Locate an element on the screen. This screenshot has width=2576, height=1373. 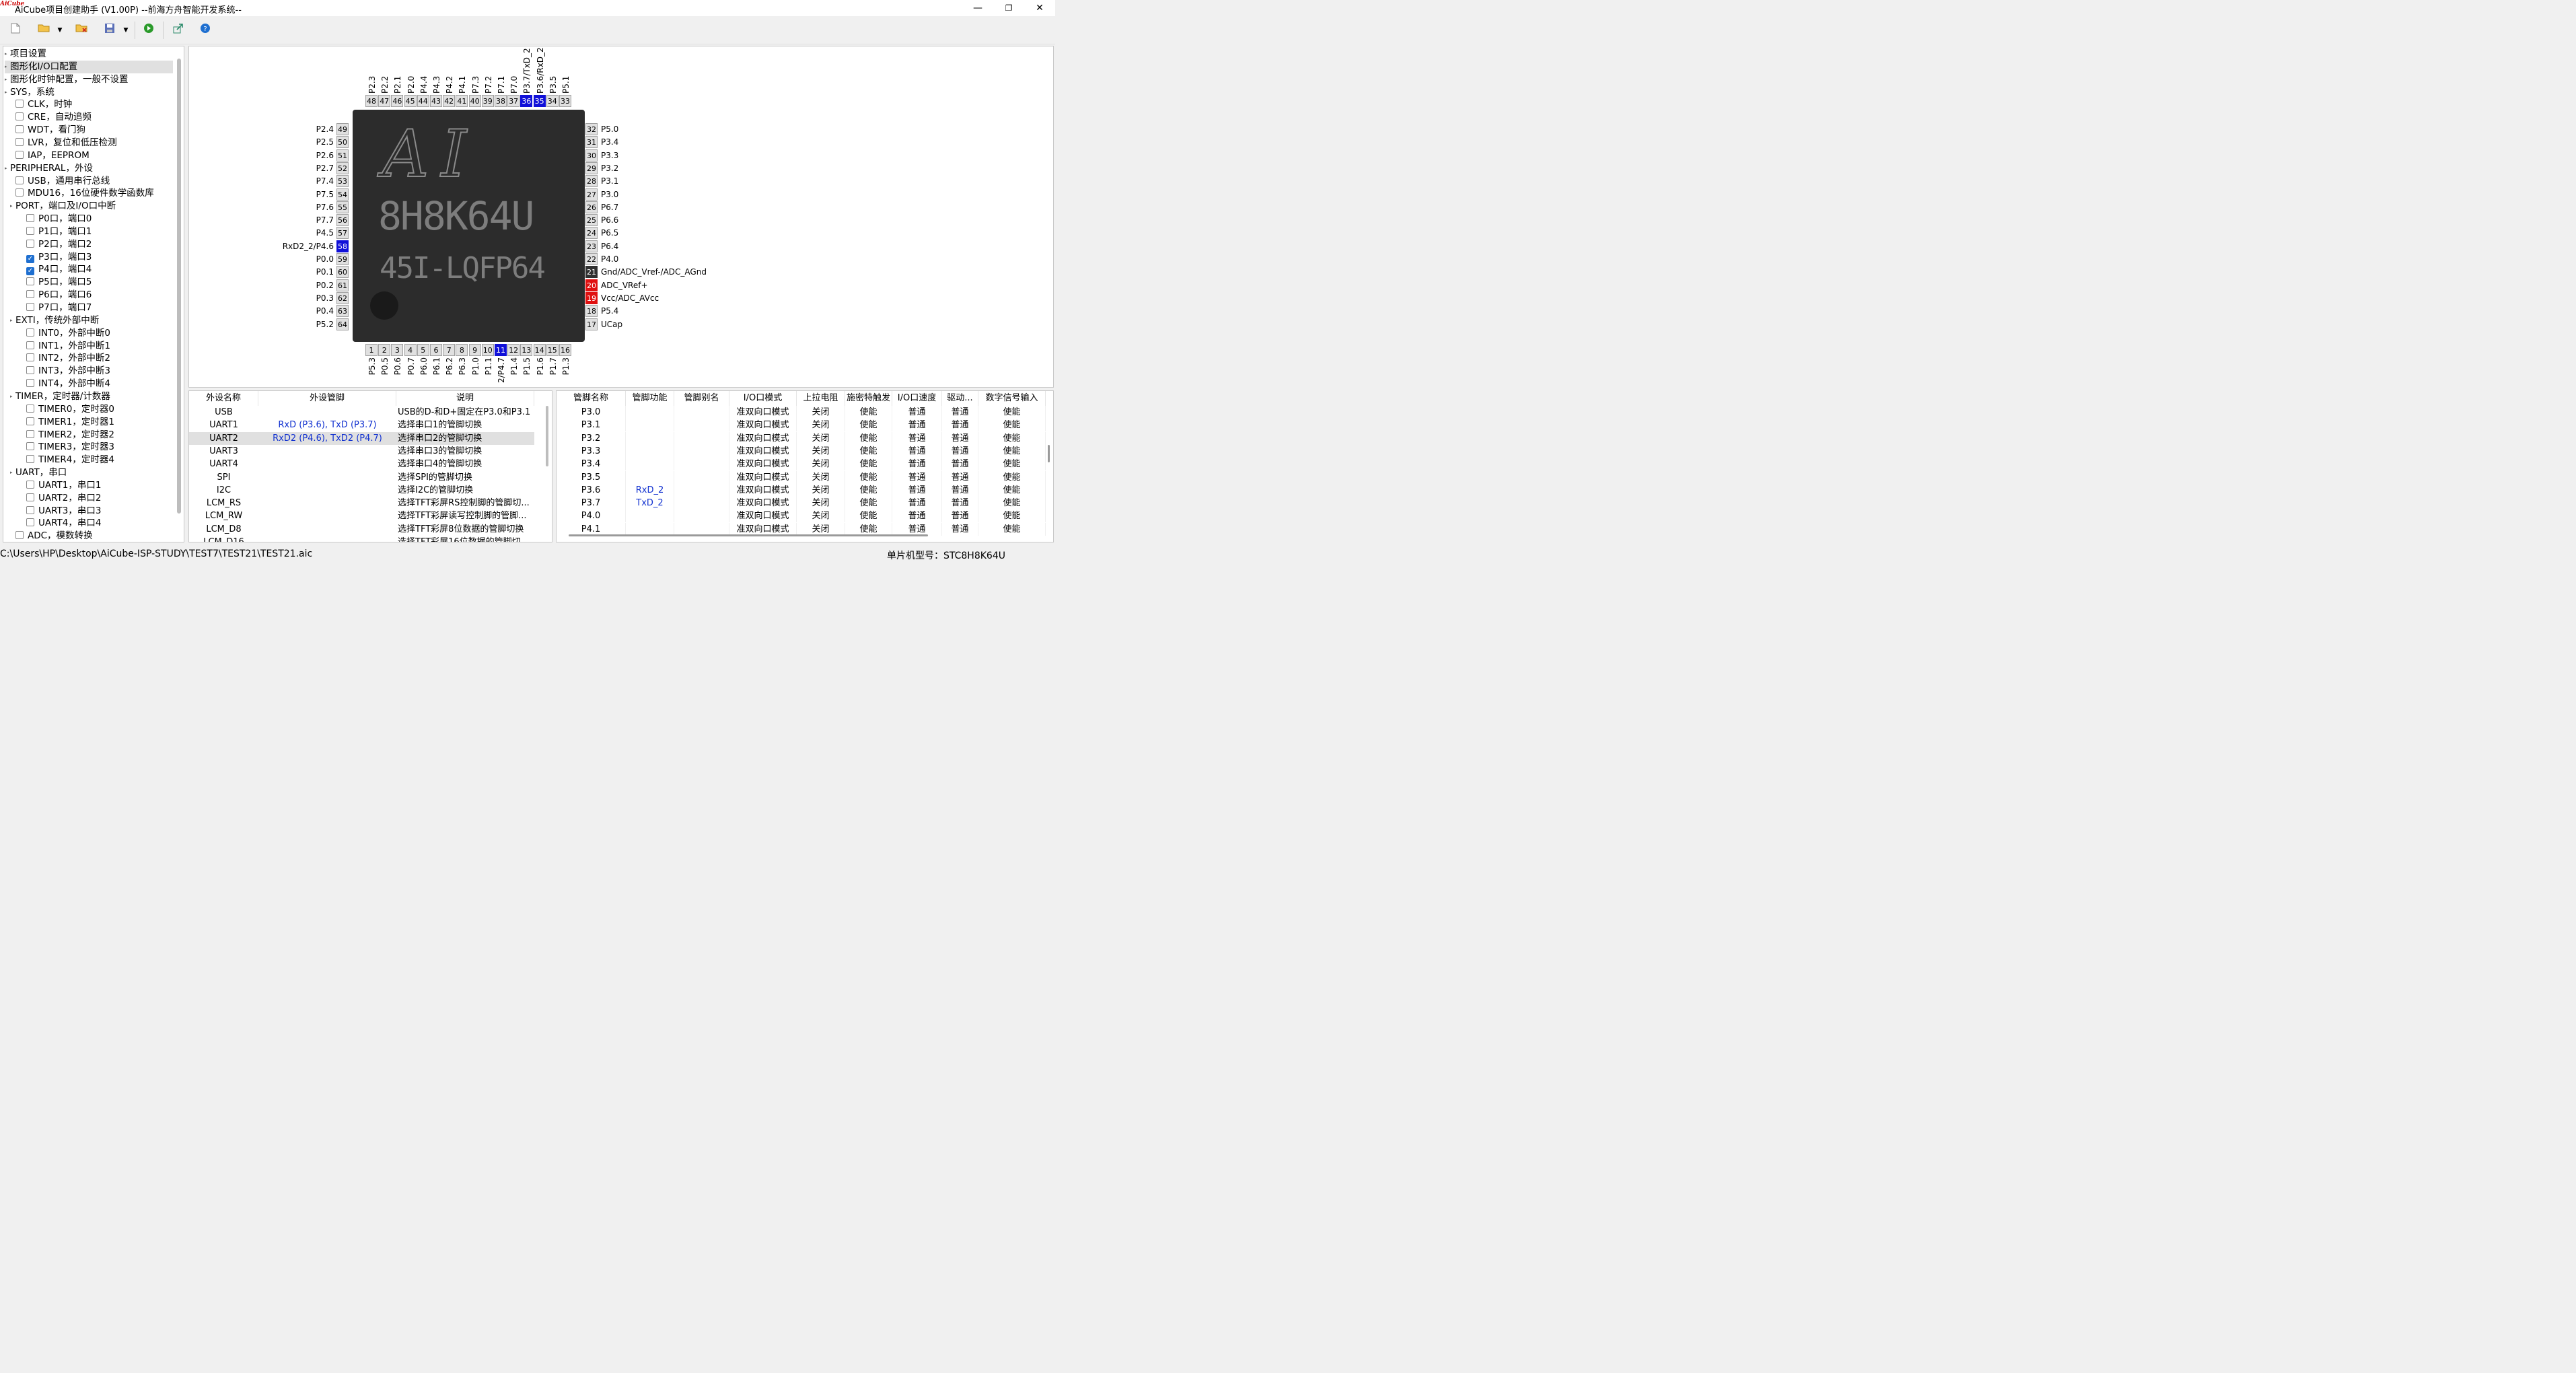
pin-39: 39 is located at coordinates (487, 101).